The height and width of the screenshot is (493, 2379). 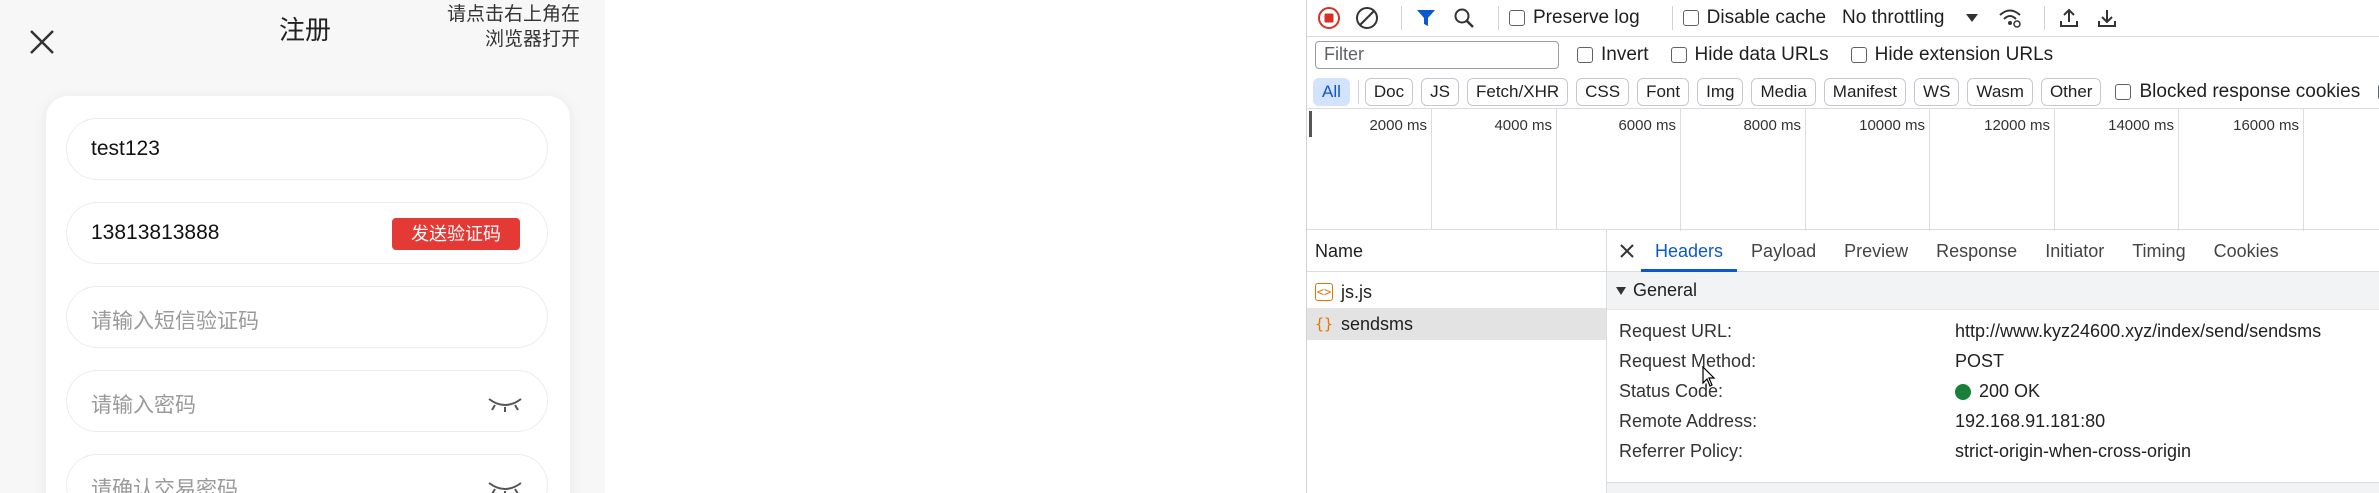 I want to click on type-filter-font: Font, so click(x=1663, y=92).